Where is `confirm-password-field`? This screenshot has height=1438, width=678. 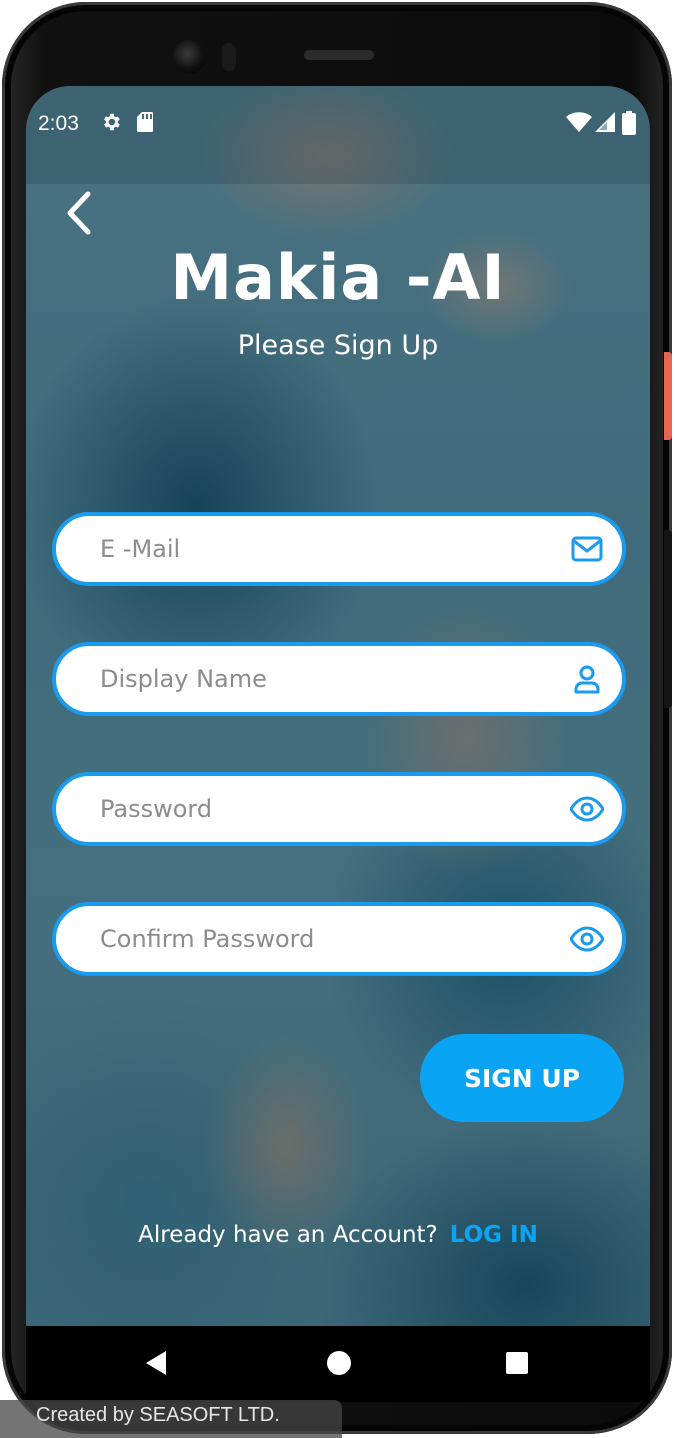 confirm-password-field is located at coordinates (339, 939).